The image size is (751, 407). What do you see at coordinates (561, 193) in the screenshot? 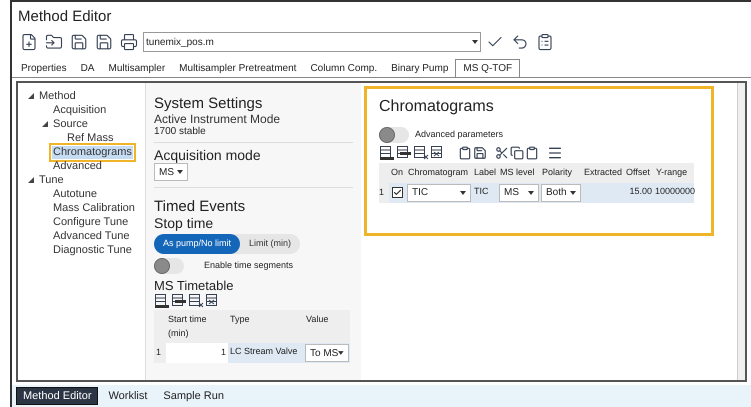
I see `polarity-dropdown: Both` at bounding box center [561, 193].